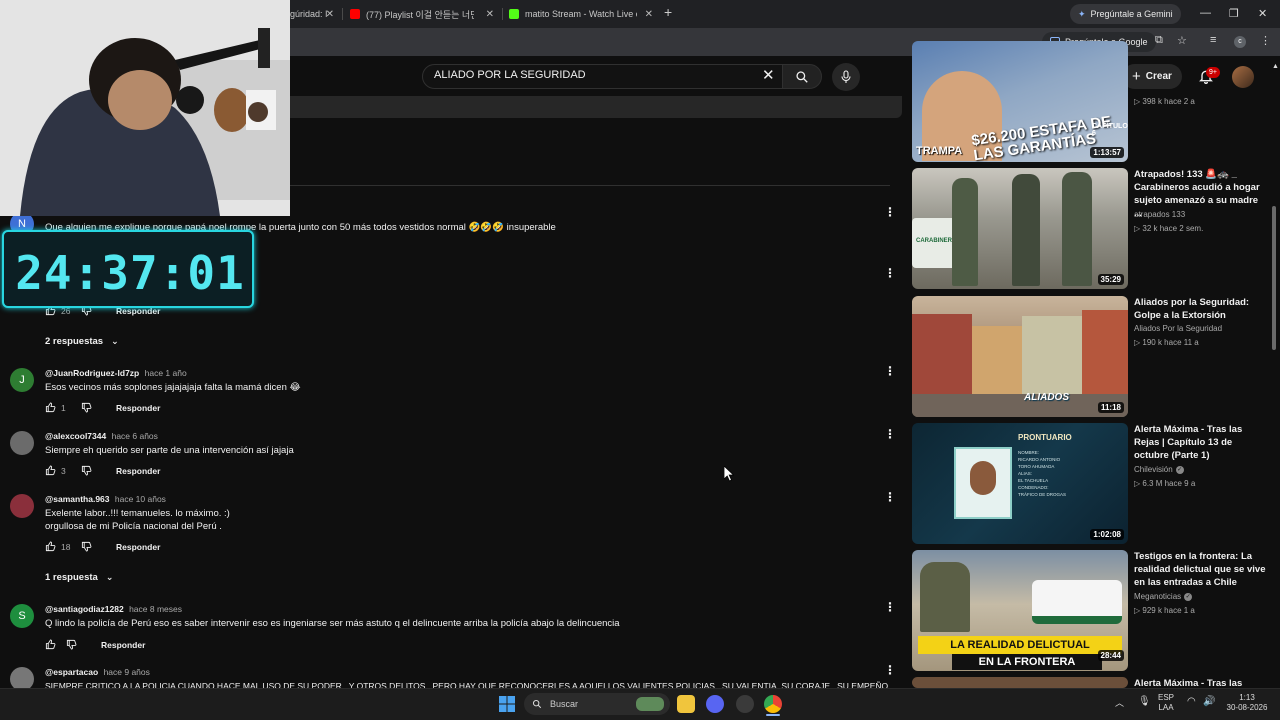 The width and height of the screenshot is (1280, 720). What do you see at coordinates (1243, 77) in the screenshot?
I see `account-avatar` at bounding box center [1243, 77].